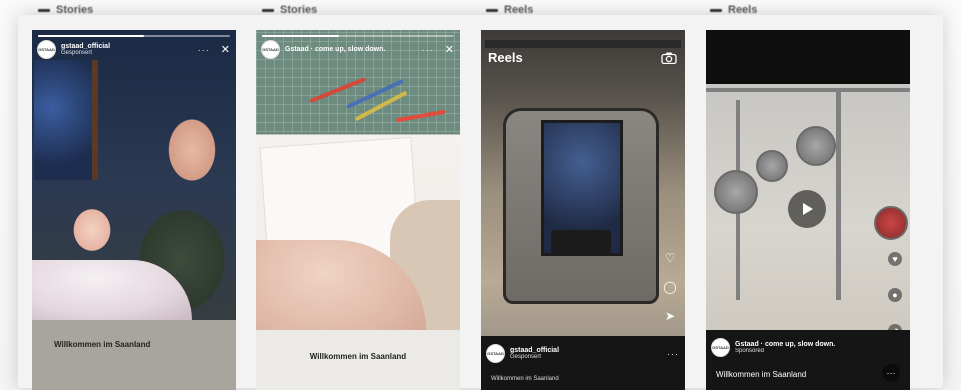  Describe the element at coordinates (505, 57) in the screenshot. I see `reels-title: Reels` at that location.